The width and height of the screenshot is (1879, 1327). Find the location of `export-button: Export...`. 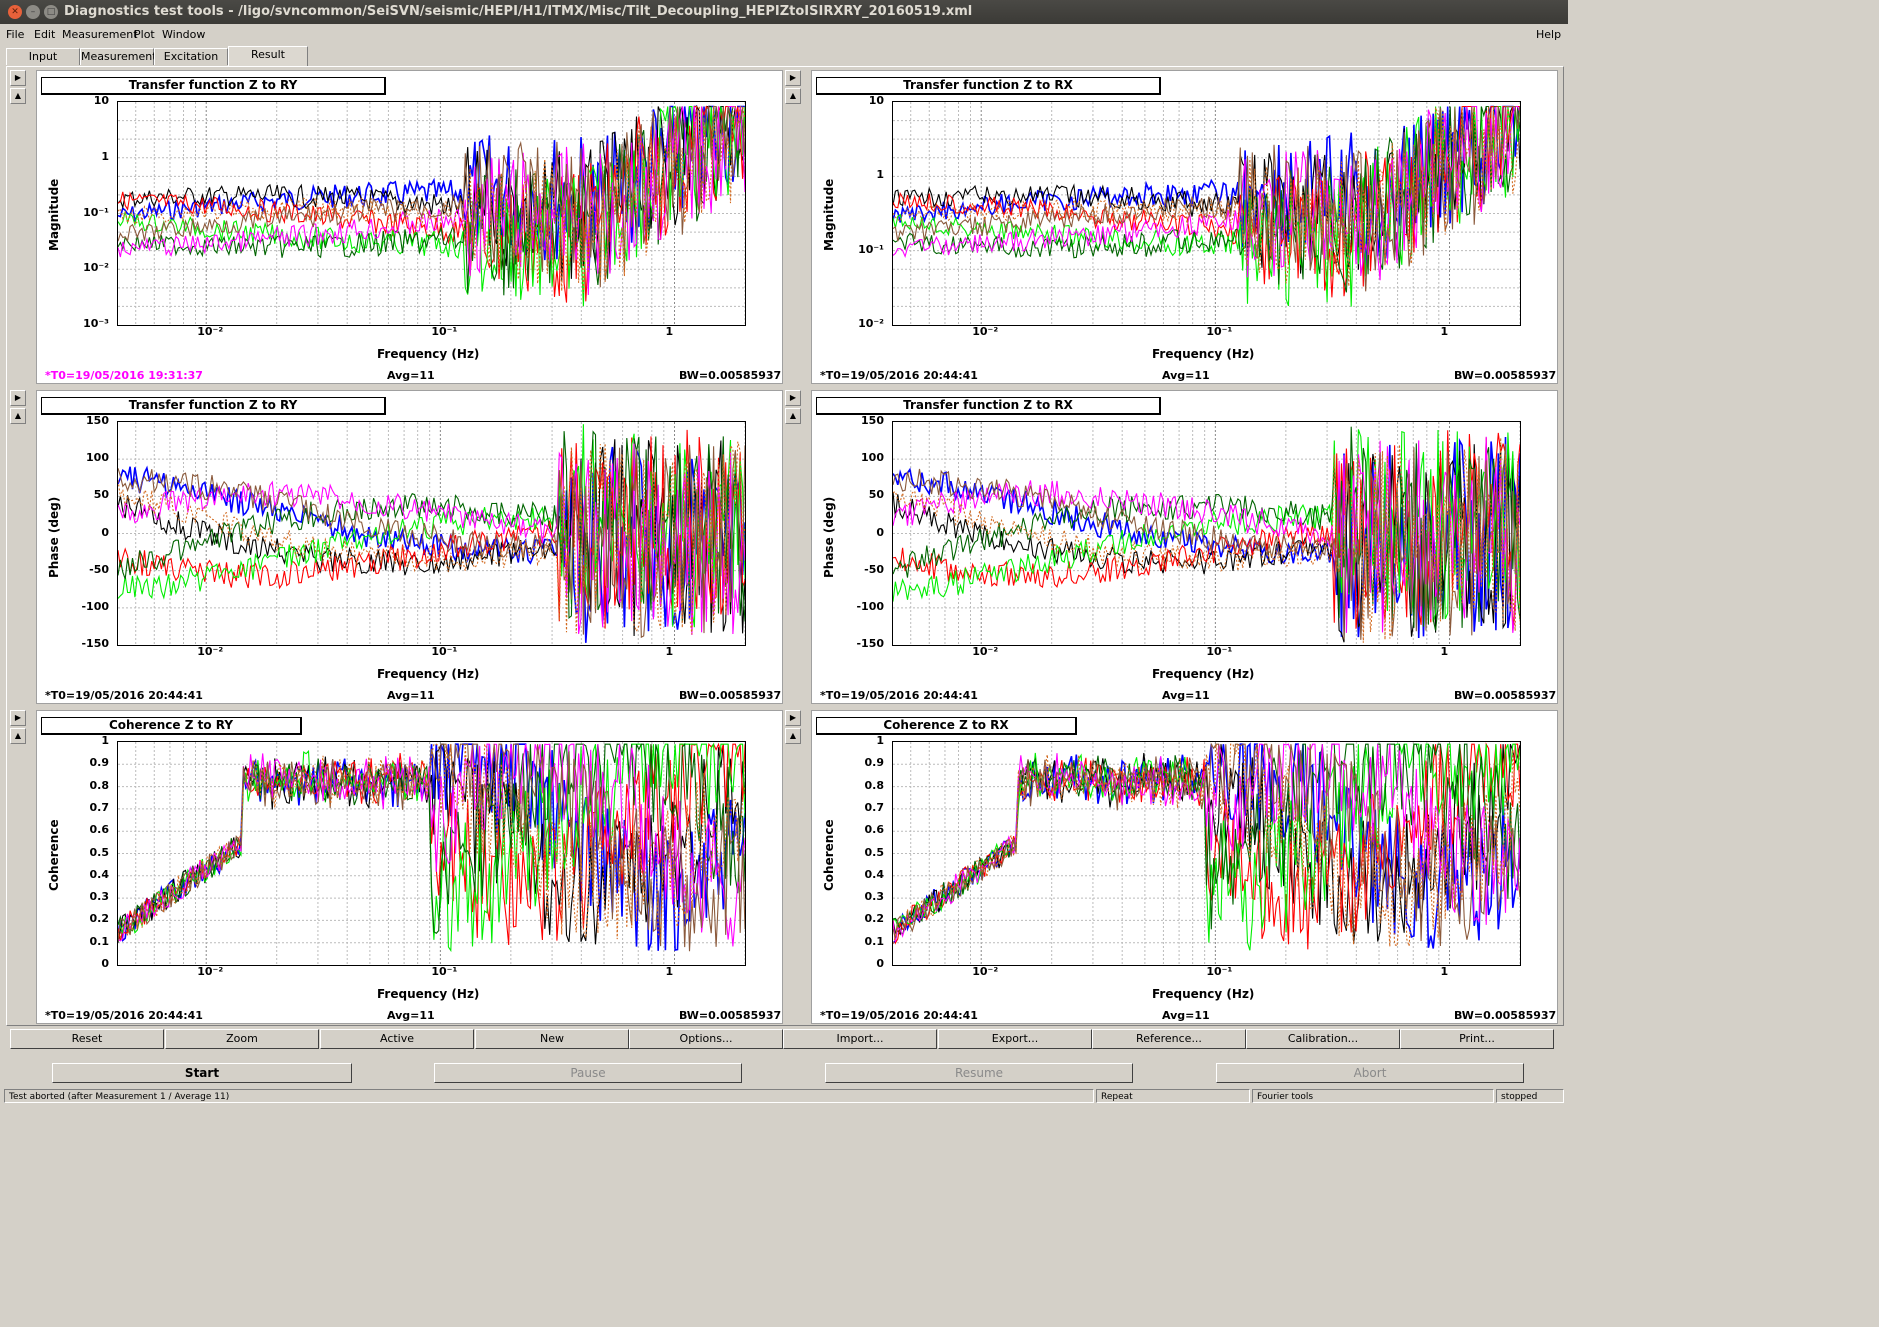

export-button: Export... is located at coordinates (1015, 1039).